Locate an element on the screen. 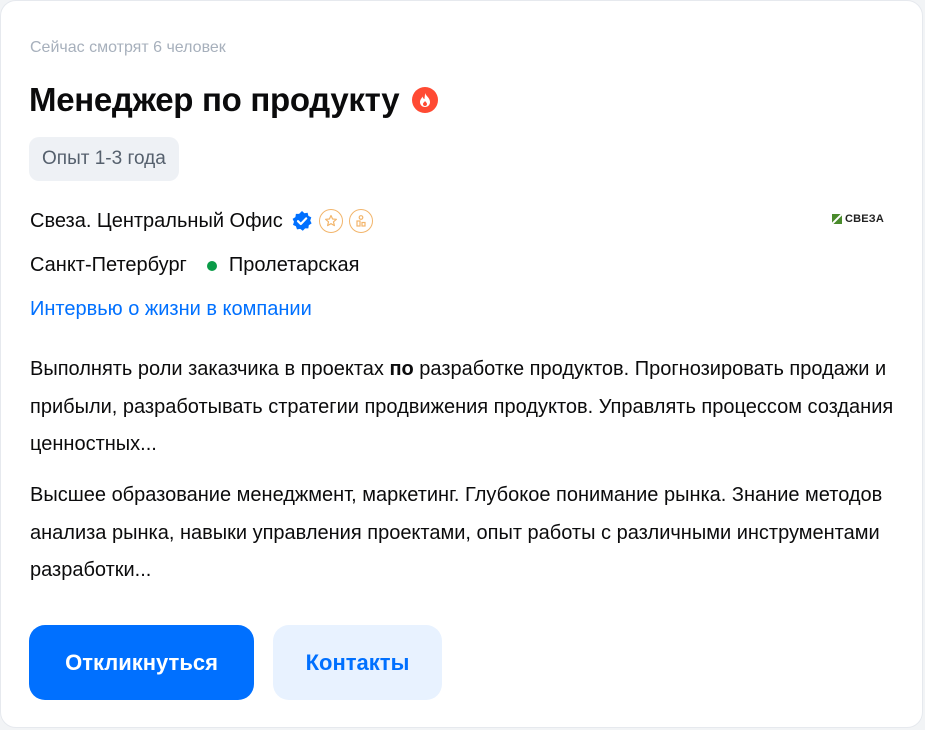  title-row: Менеджер по продукту is located at coordinates (234, 100).